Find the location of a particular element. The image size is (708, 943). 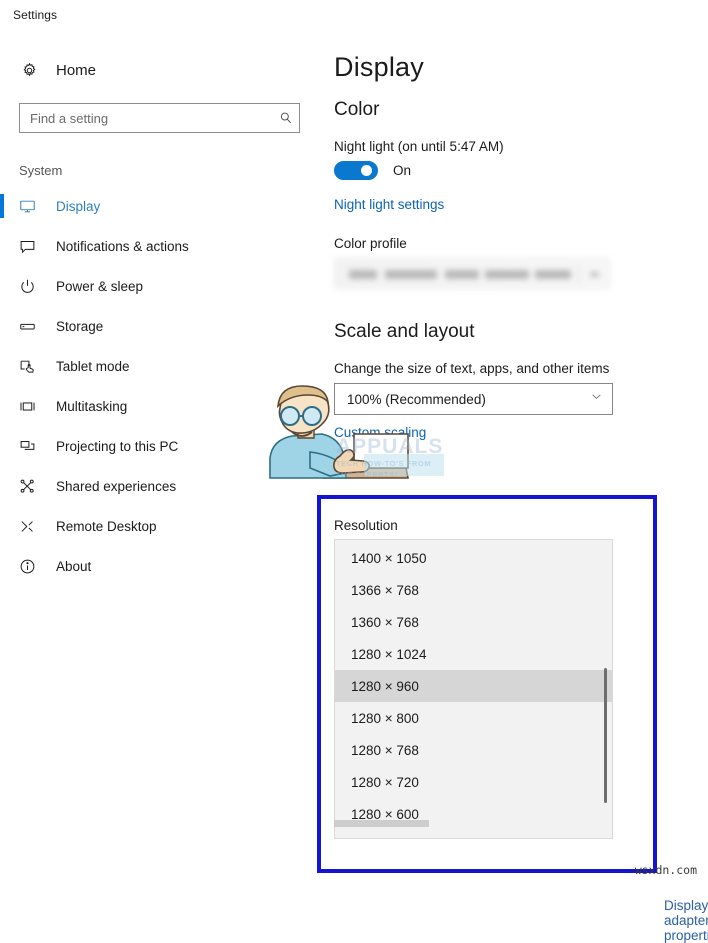

resolution-label: Resolution is located at coordinates (366, 525).